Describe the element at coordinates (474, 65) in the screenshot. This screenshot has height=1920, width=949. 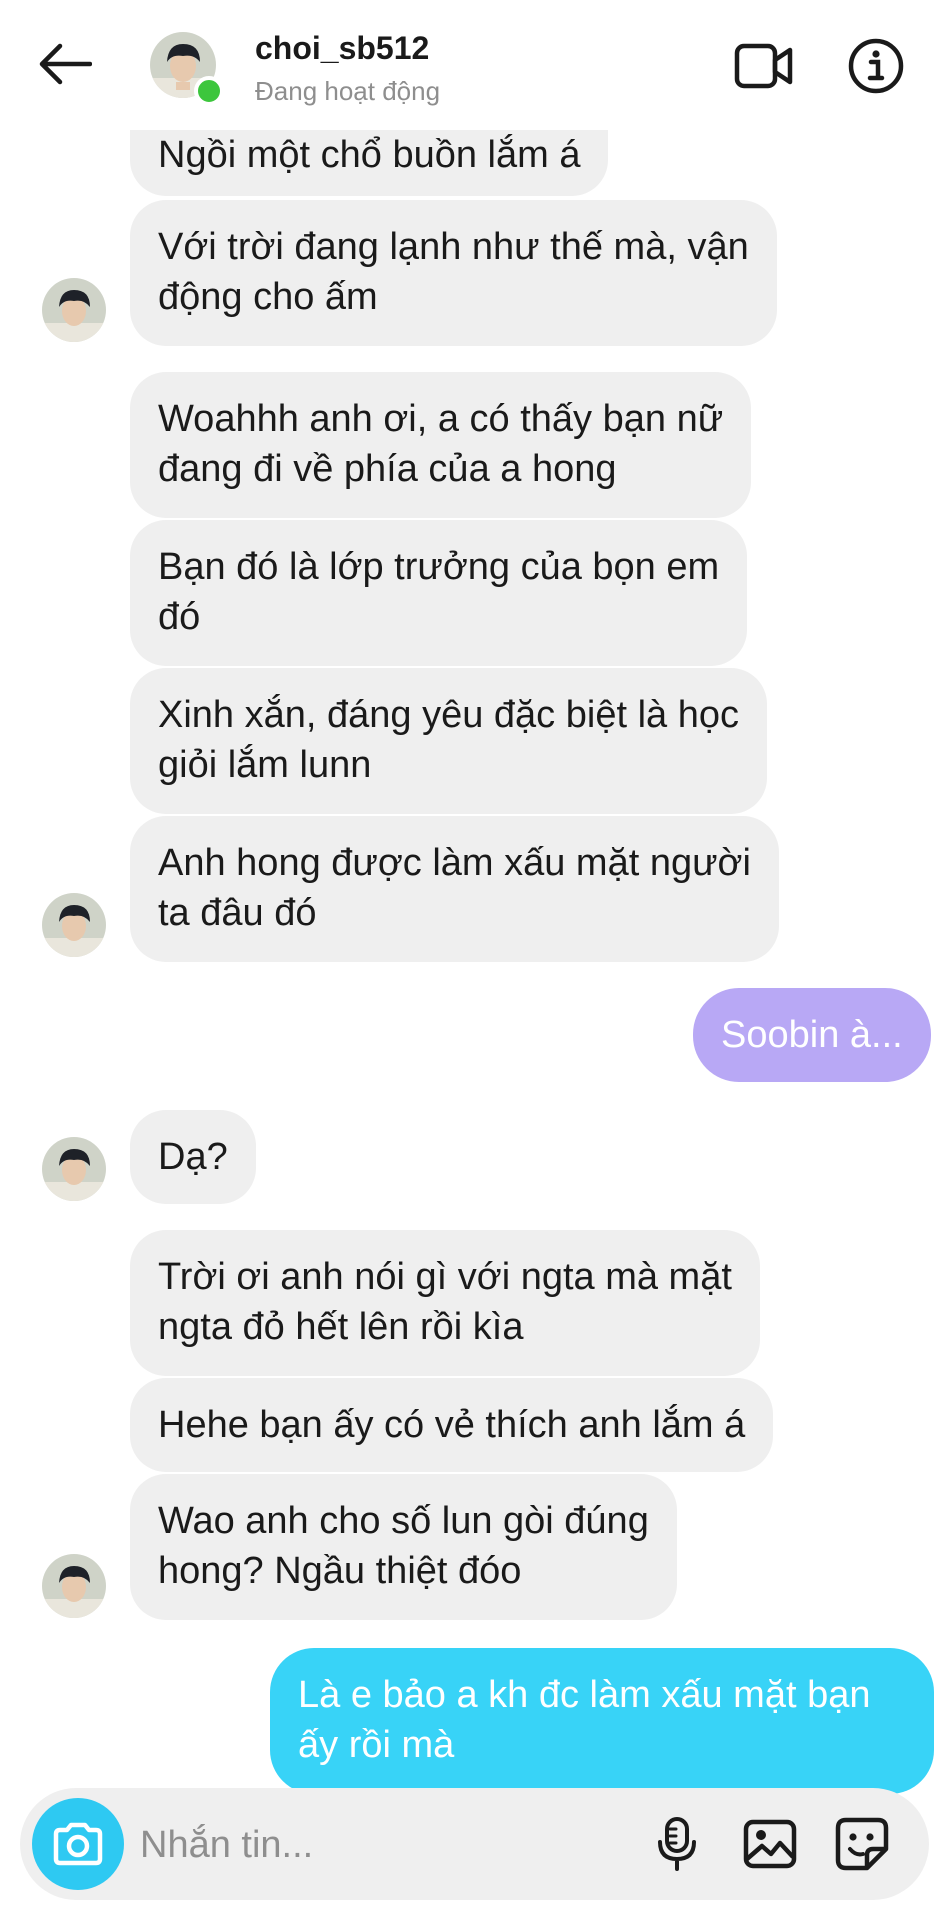
I see `chat-header: choi_sb512 Đang hoạt động` at that location.